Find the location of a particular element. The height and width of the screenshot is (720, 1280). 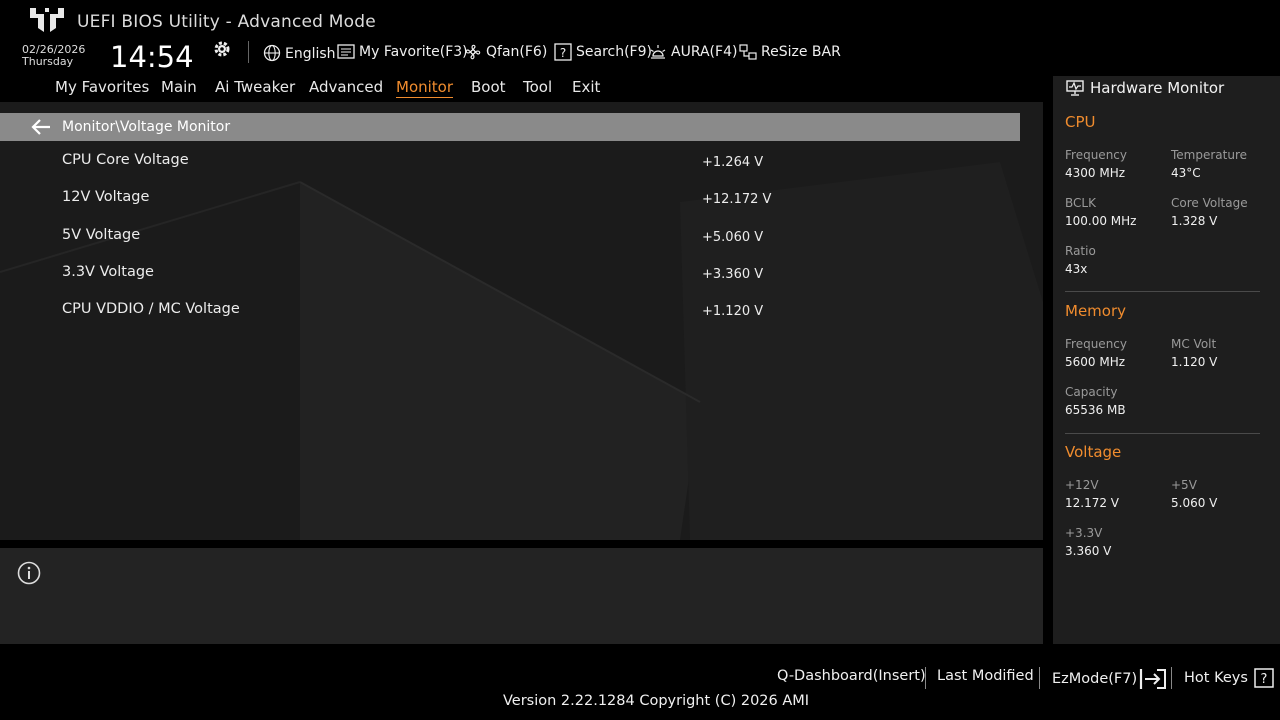

hot-keys-label: Hot Keys is located at coordinates (1216, 678).